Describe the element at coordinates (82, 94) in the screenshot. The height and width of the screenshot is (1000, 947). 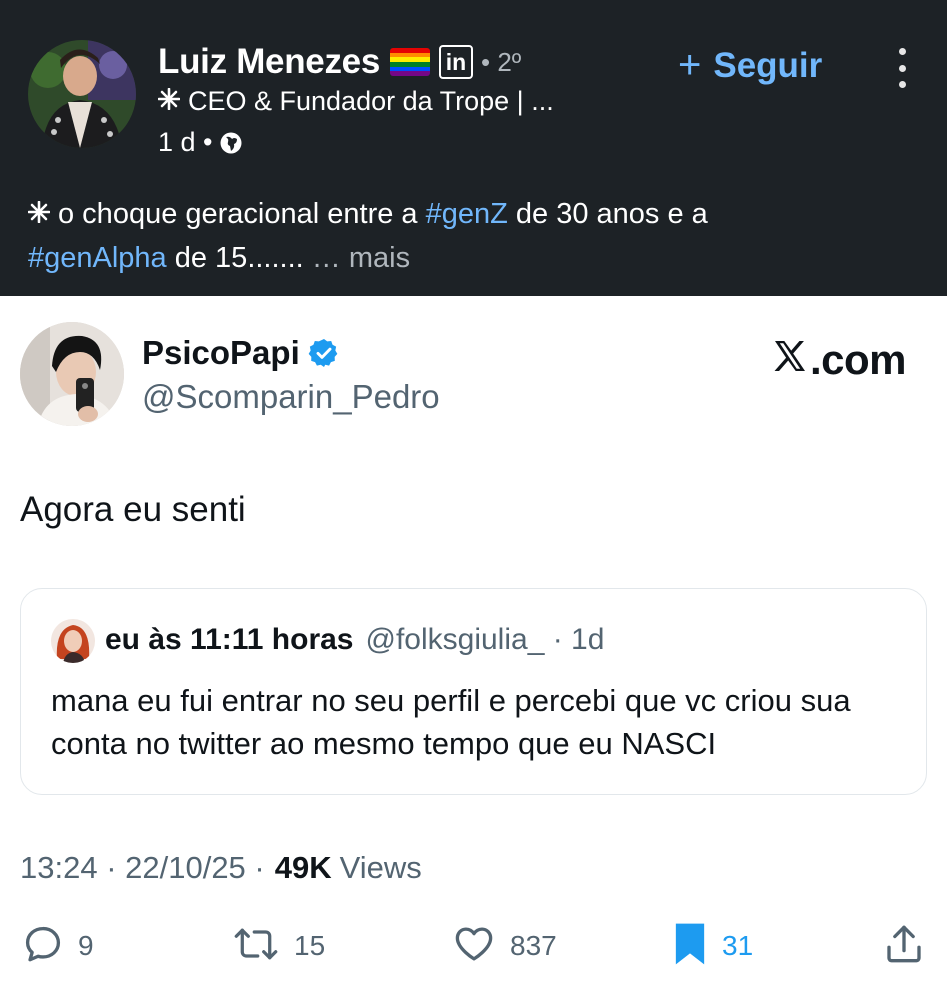
I see `author-avatar` at that location.